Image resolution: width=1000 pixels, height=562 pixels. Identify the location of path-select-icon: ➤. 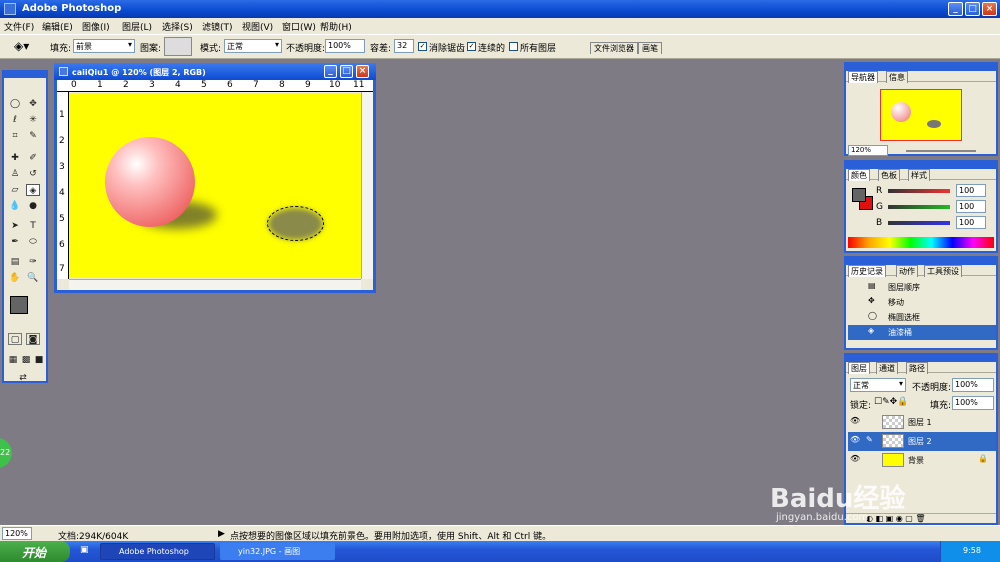
(15, 226).